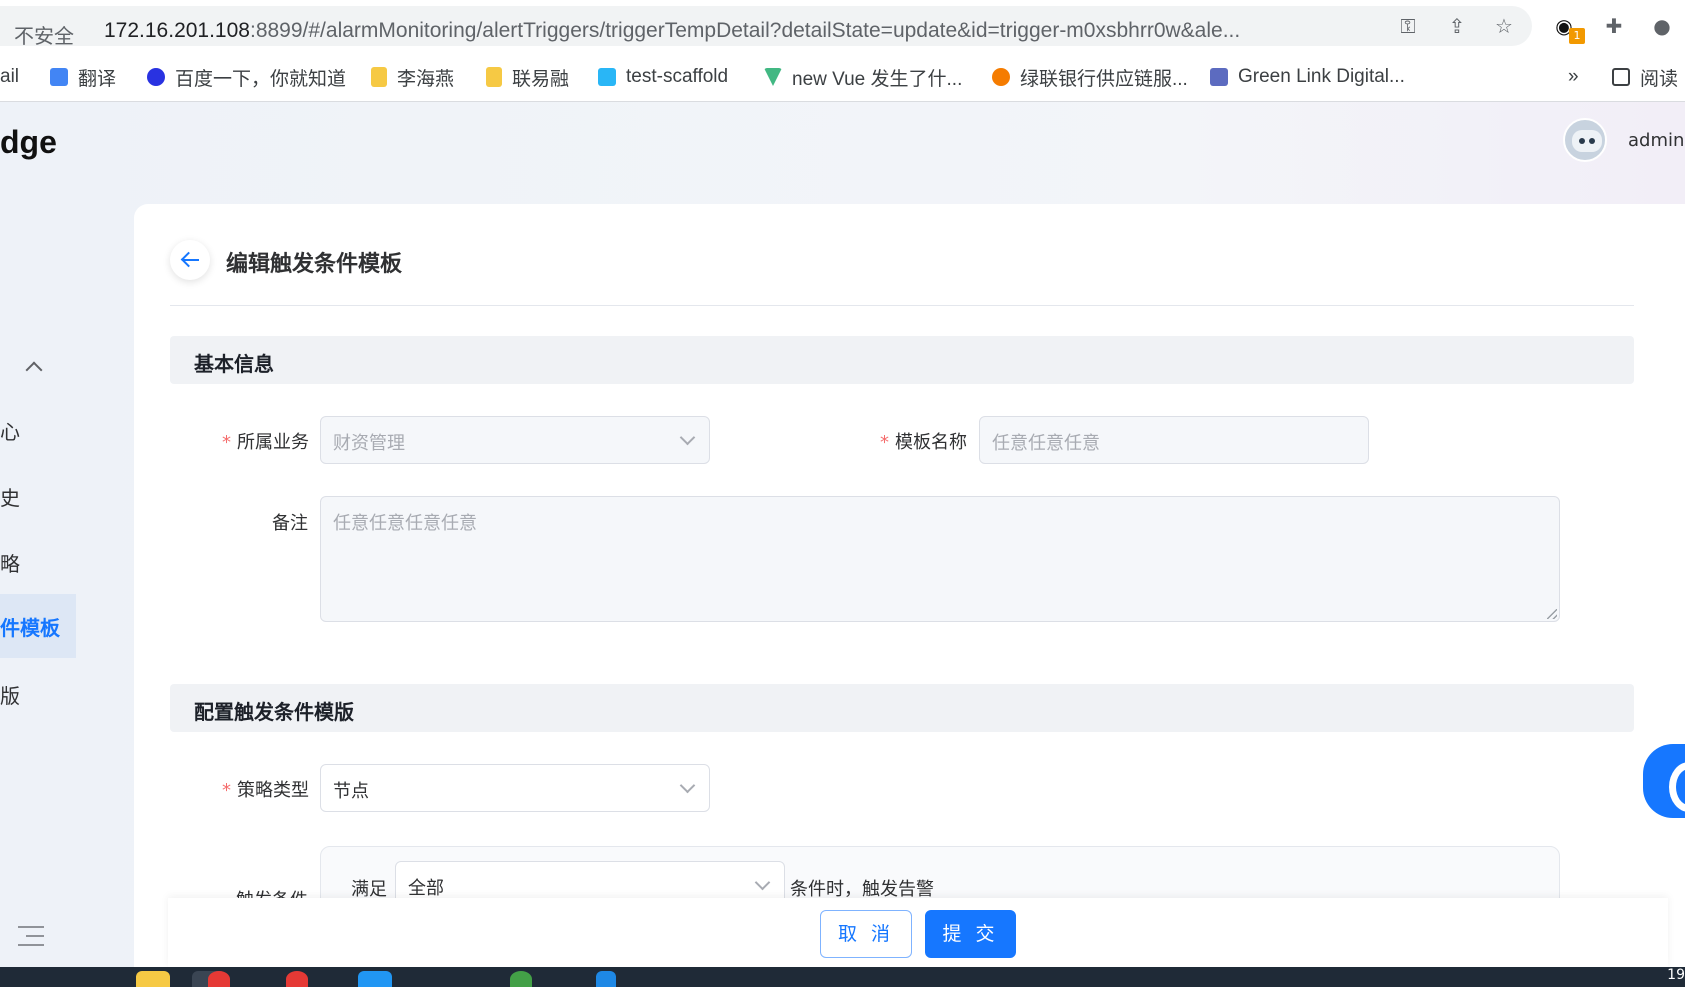 Image resolution: width=1685 pixels, height=987 pixels. Describe the element at coordinates (290, 523) in the screenshot. I see `remark-label: 备注` at that location.